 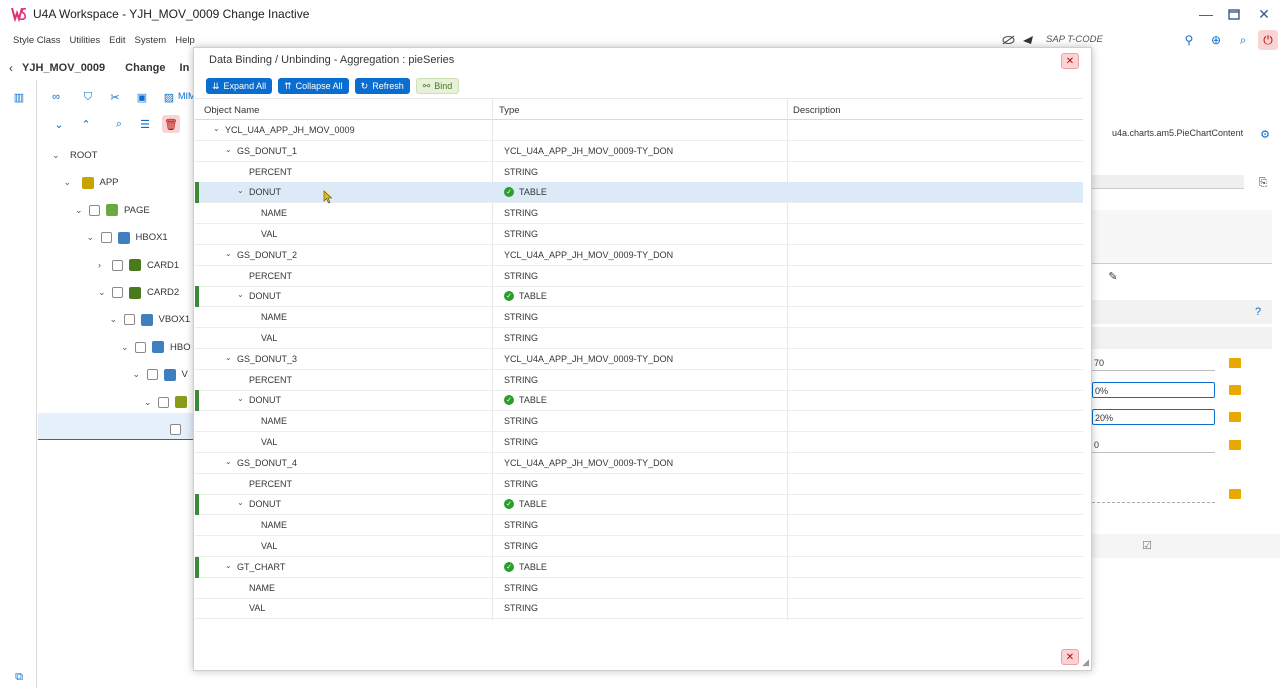 I want to click on table-row: ⌄ GT_CHART ✓ TABLE, so click(x=639, y=567).